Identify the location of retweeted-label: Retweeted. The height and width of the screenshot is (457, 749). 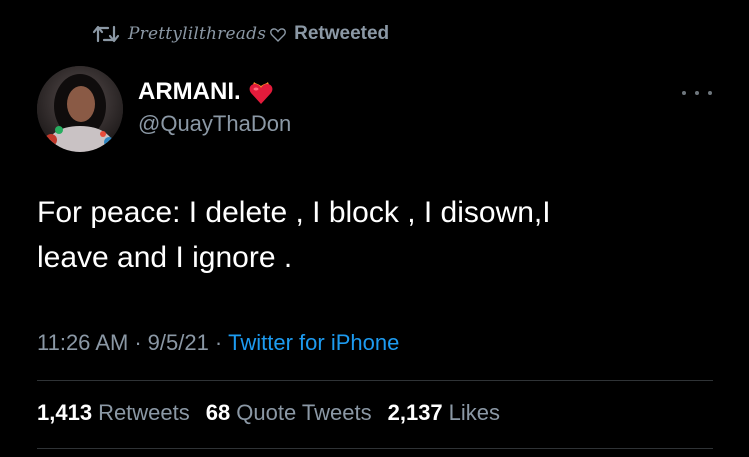
(342, 33).